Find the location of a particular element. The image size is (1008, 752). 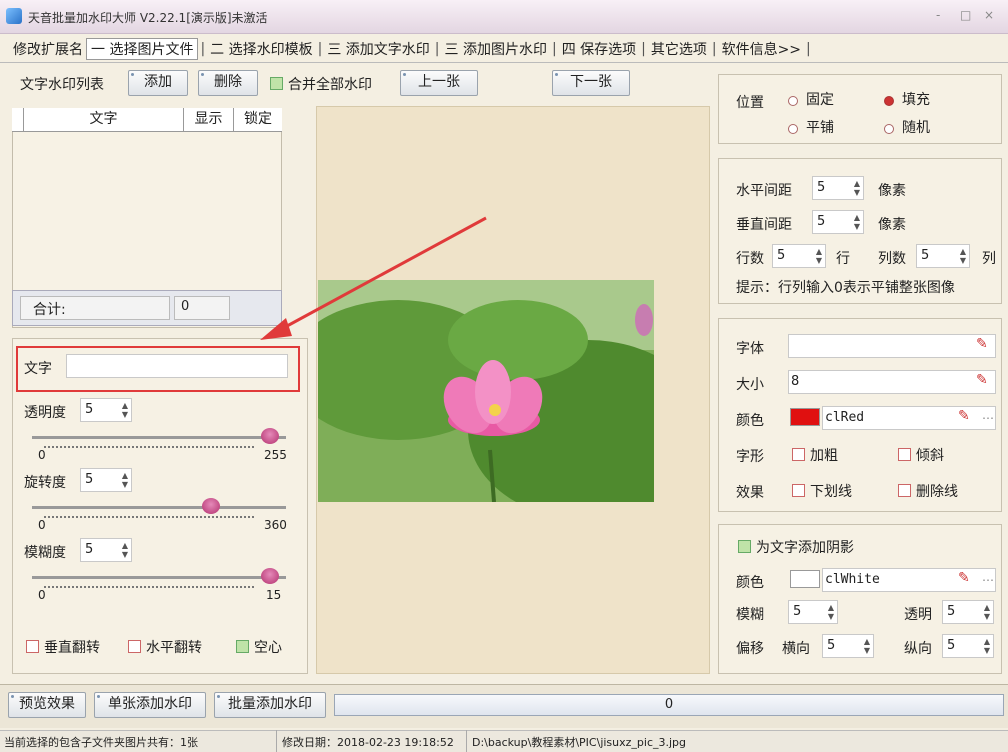

v-spacing-unit: 像素 is located at coordinates (892, 225).